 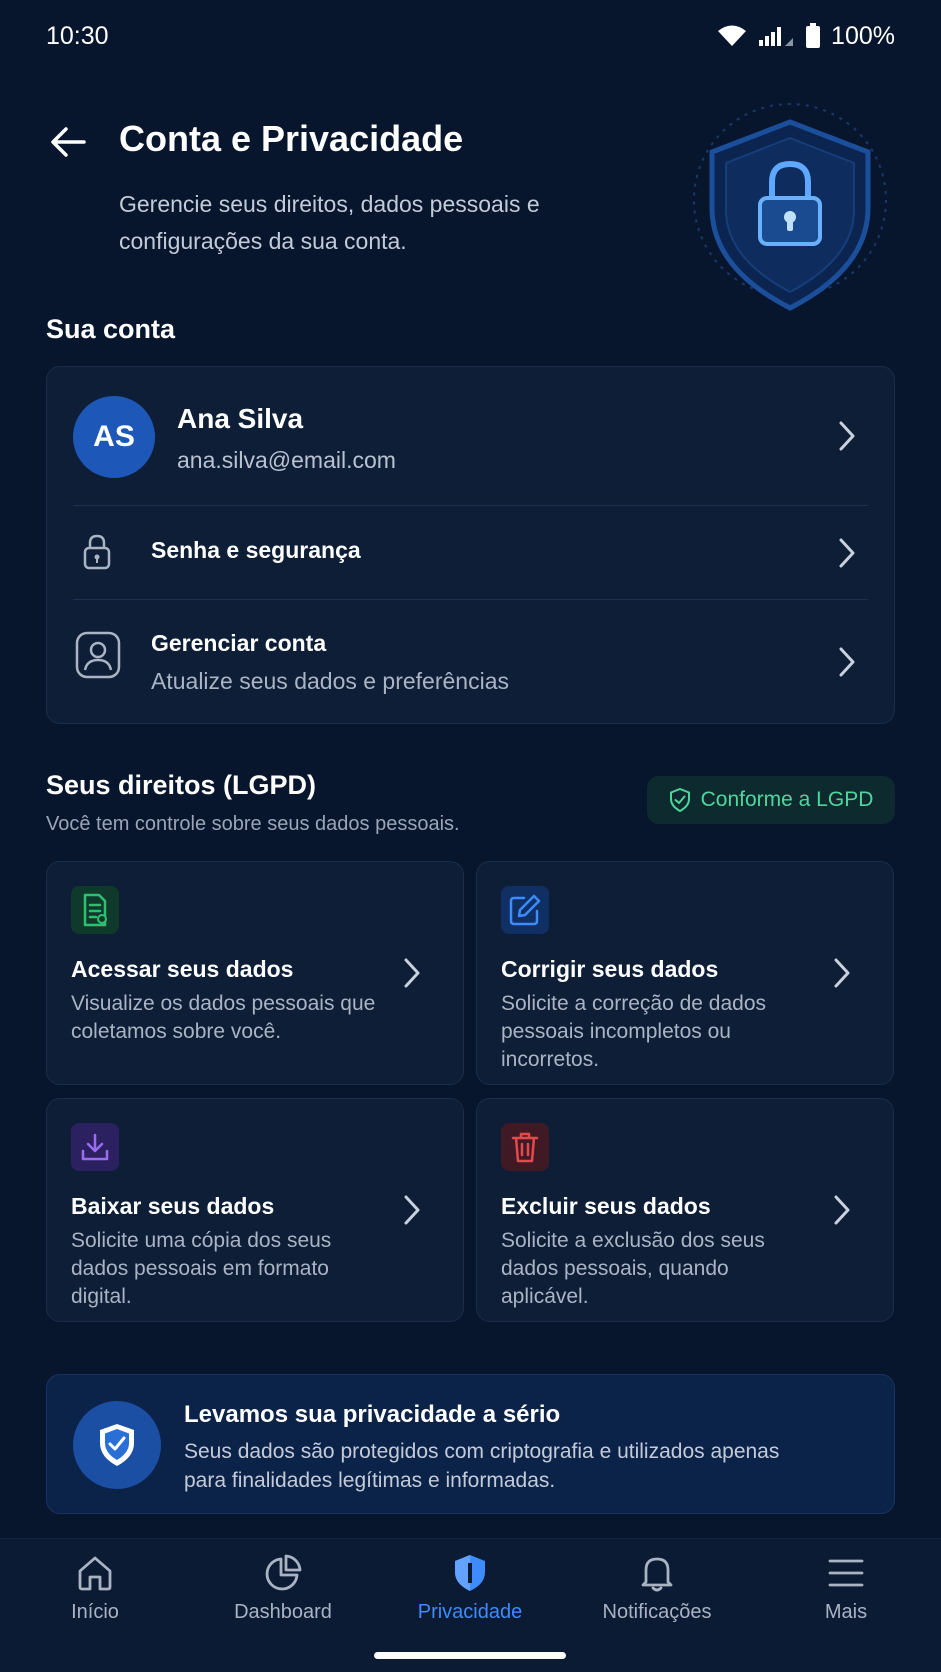 What do you see at coordinates (610, 969) in the screenshot?
I see `card-title: Corrigir seus dados` at bounding box center [610, 969].